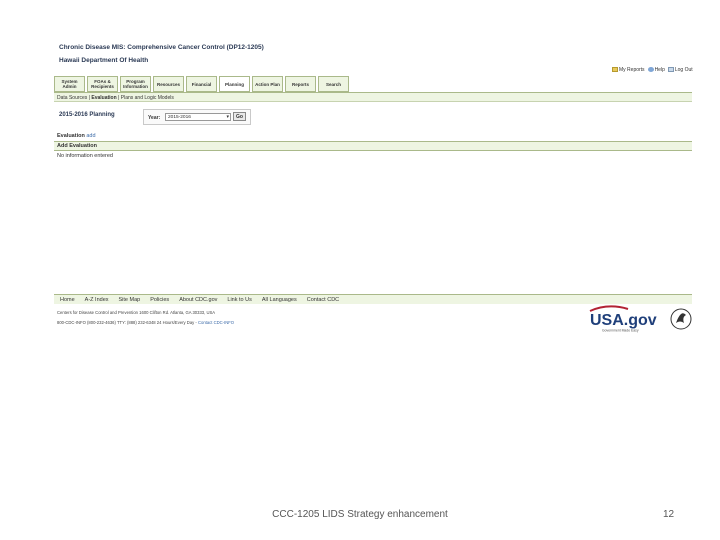 This screenshot has height=540, width=720. What do you see at coordinates (279, 300) in the screenshot?
I see `footer-link-languages: All Languages` at bounding box center [279, 300].